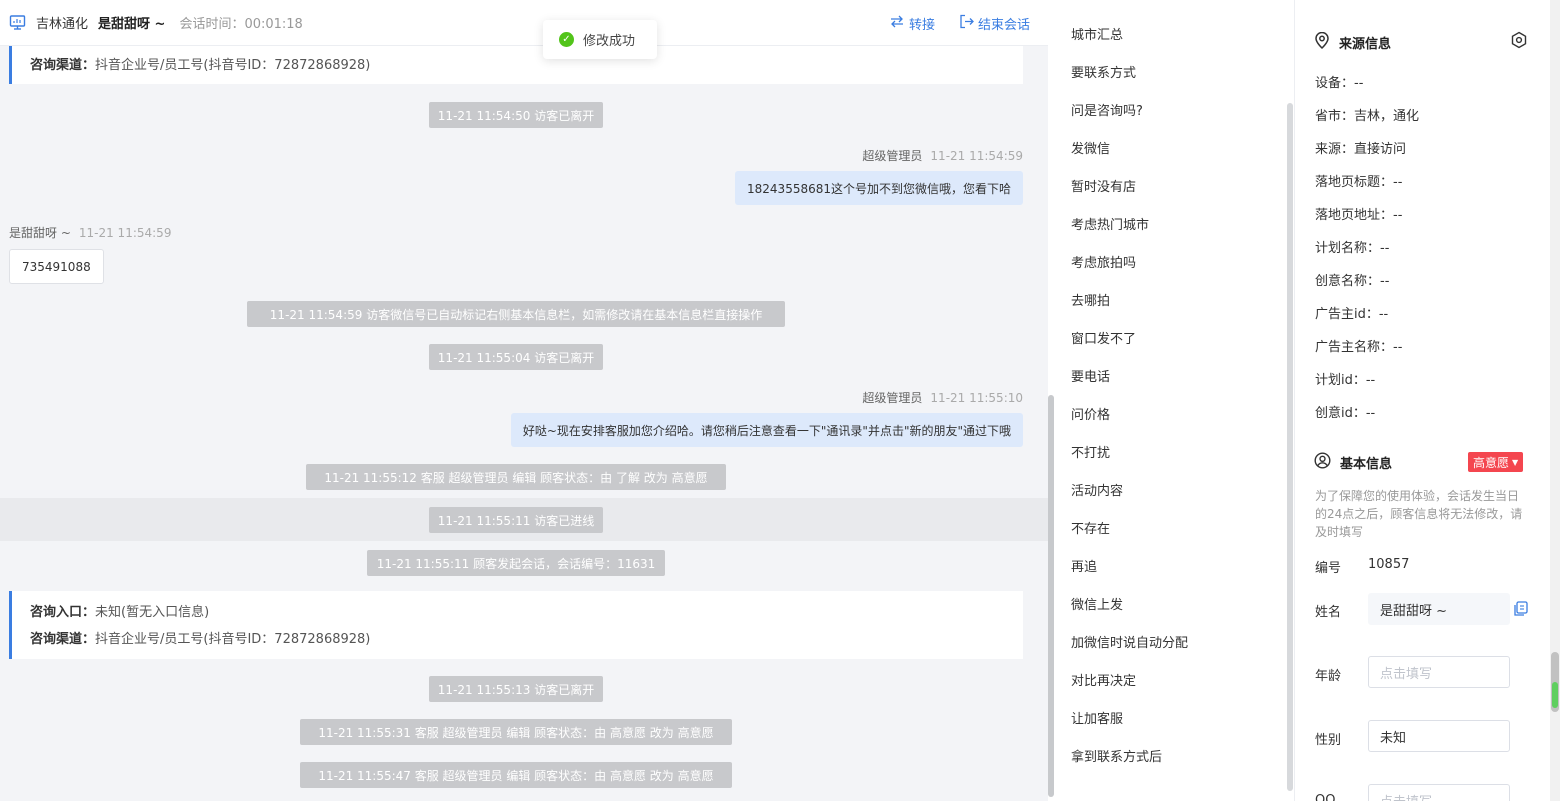  What do you see at coordinates (40, 233) in the screenshot?
I see `sender-name: 是甜甜呀 ~` at bounding box center [40, 233].